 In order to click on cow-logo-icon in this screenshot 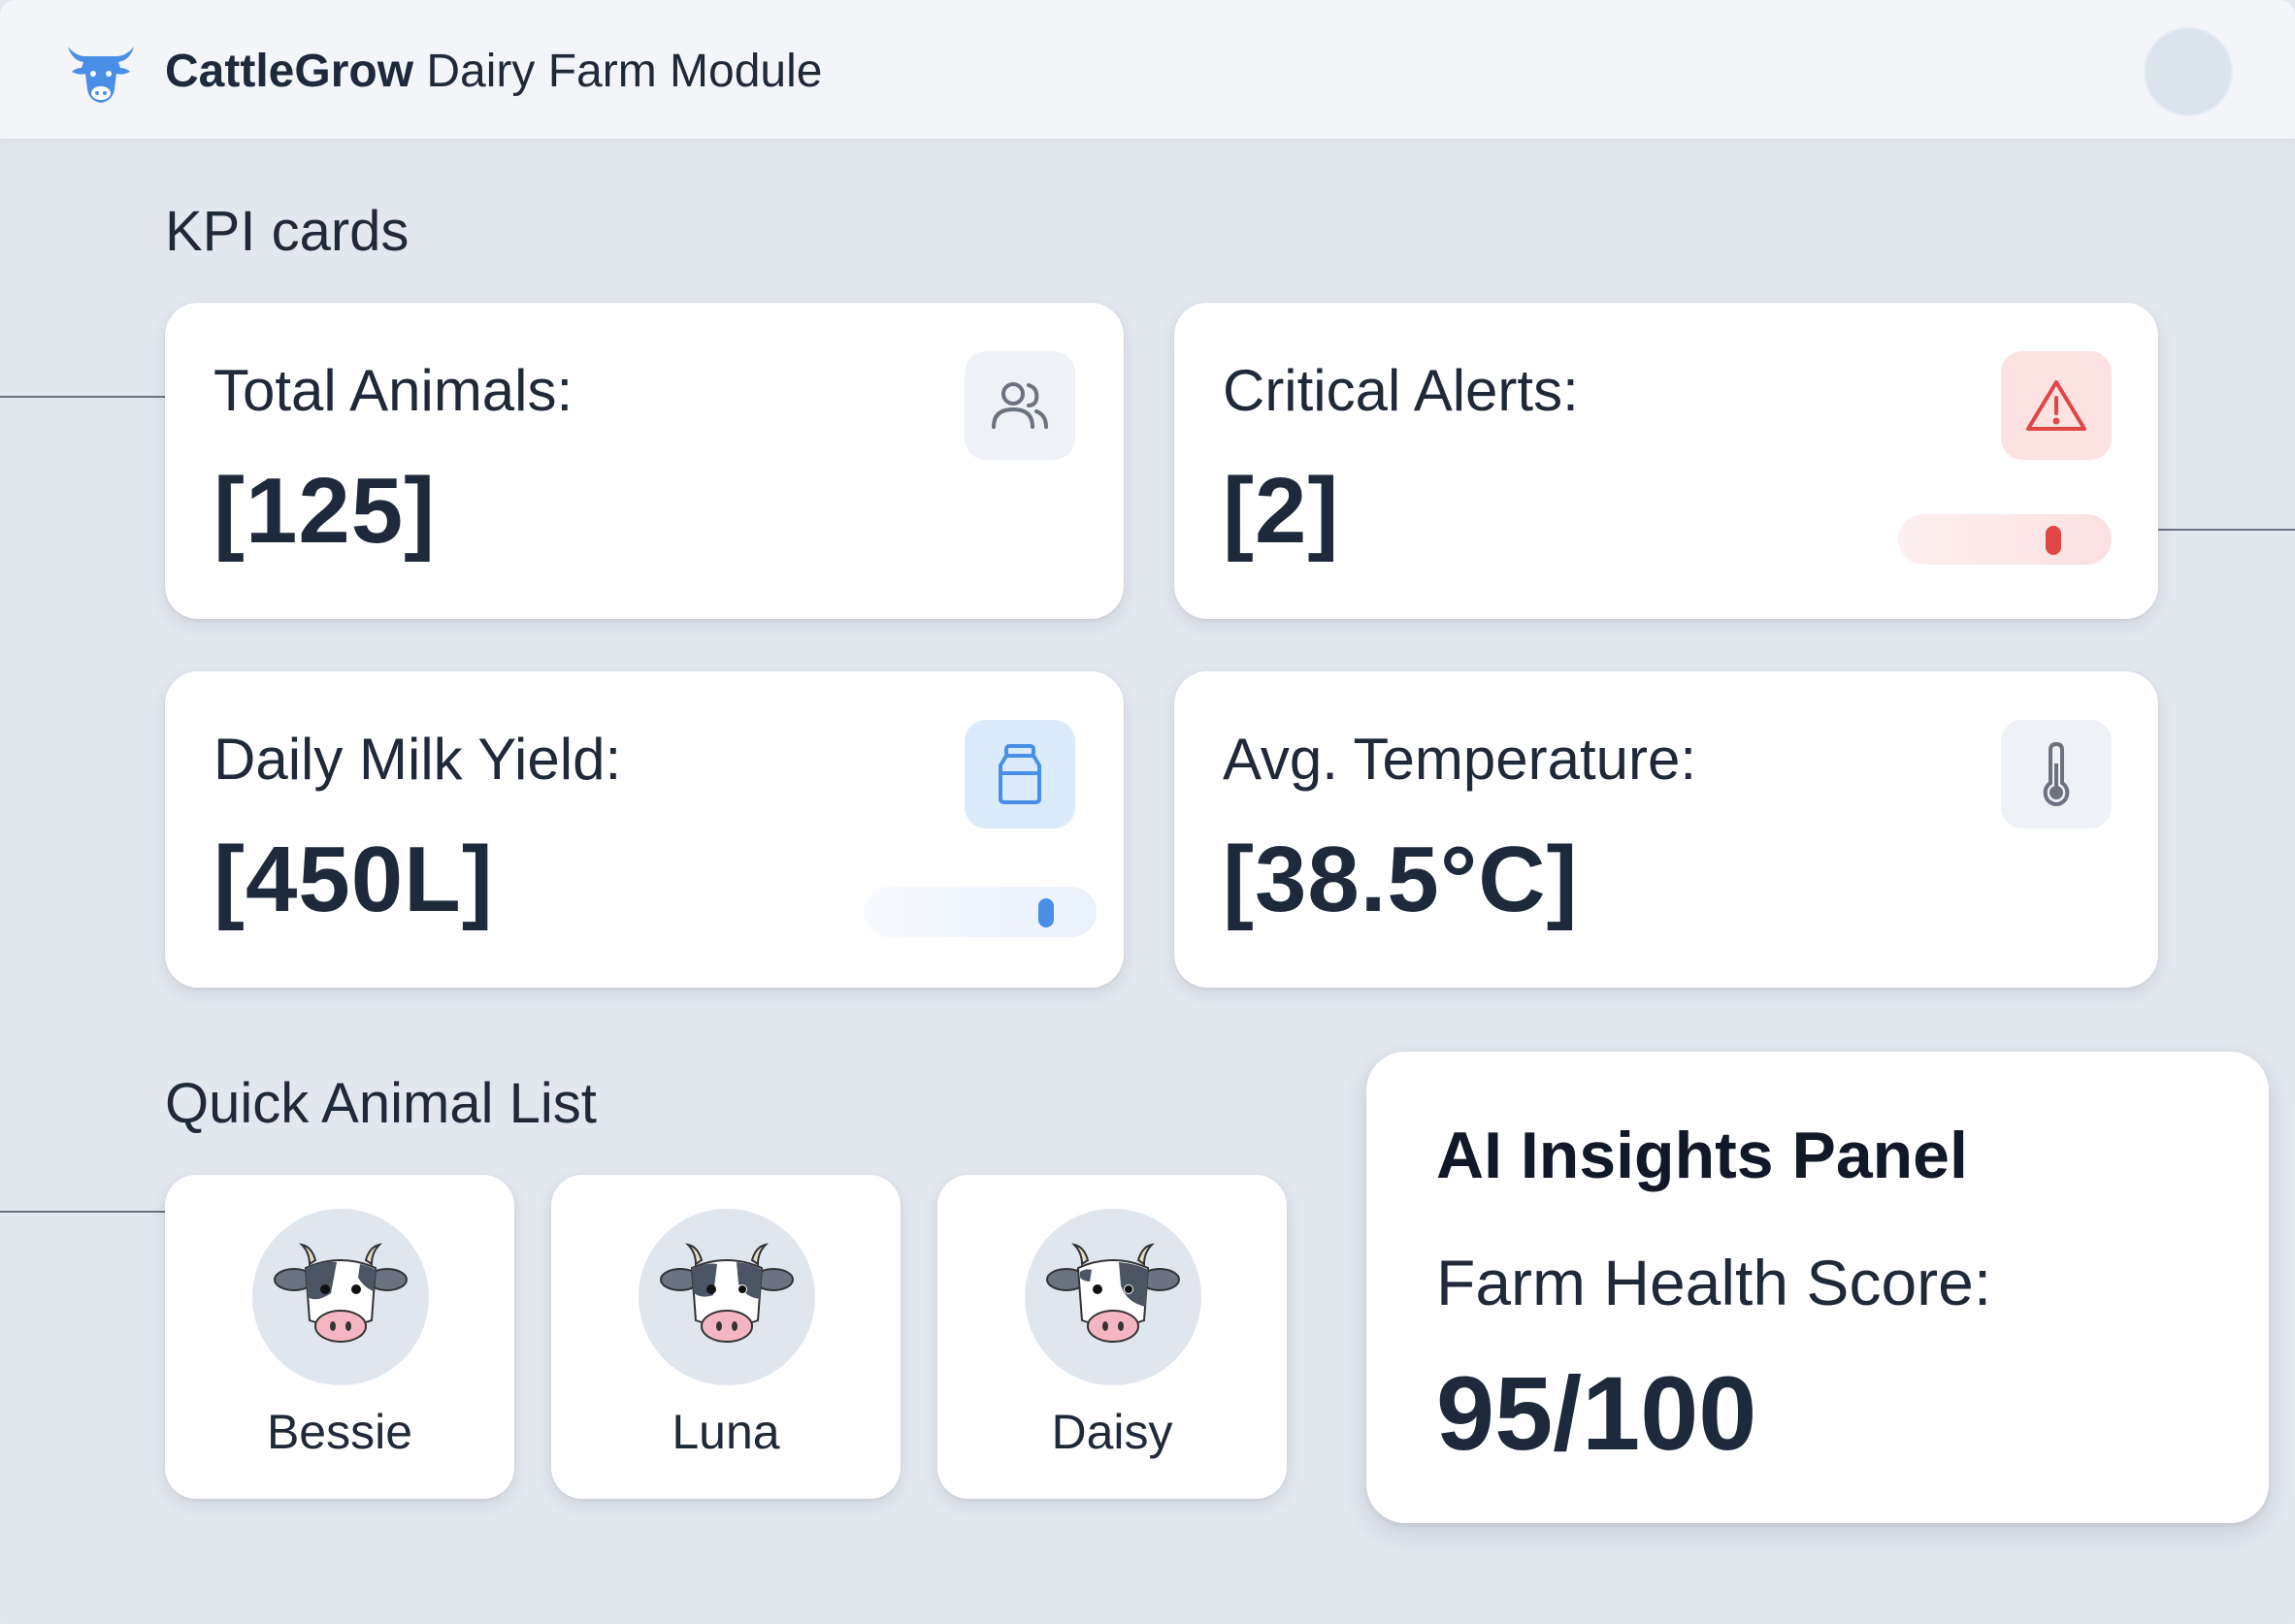, I will do `click(101, 73)`.